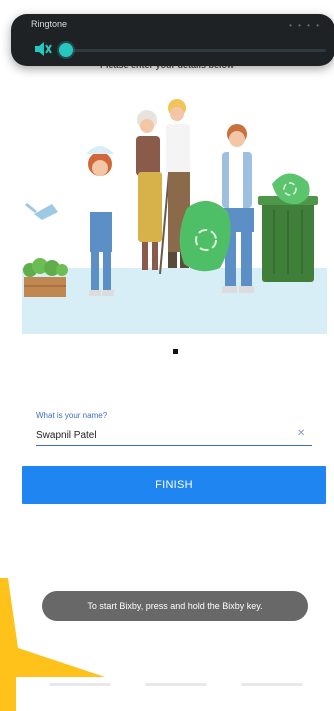 The width and height of the screenshot is (334, 711). What do you see at coordinates (175, 351) in the screenshot?
I see `page-indicator-dot` at bounding box center [175, 351].